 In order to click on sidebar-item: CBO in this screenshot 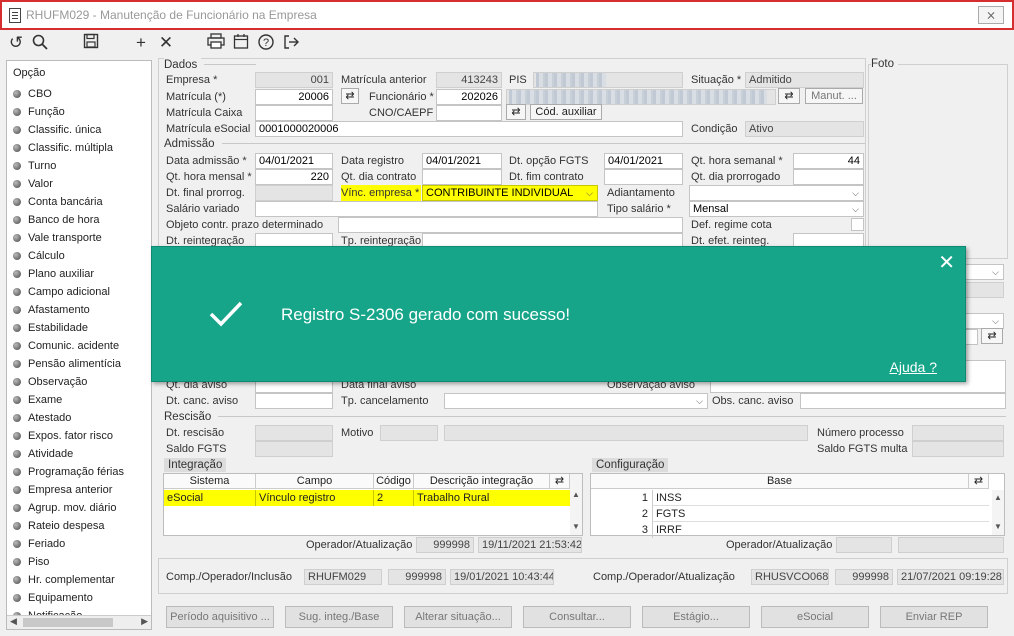, I will do `click(32, 94)`.